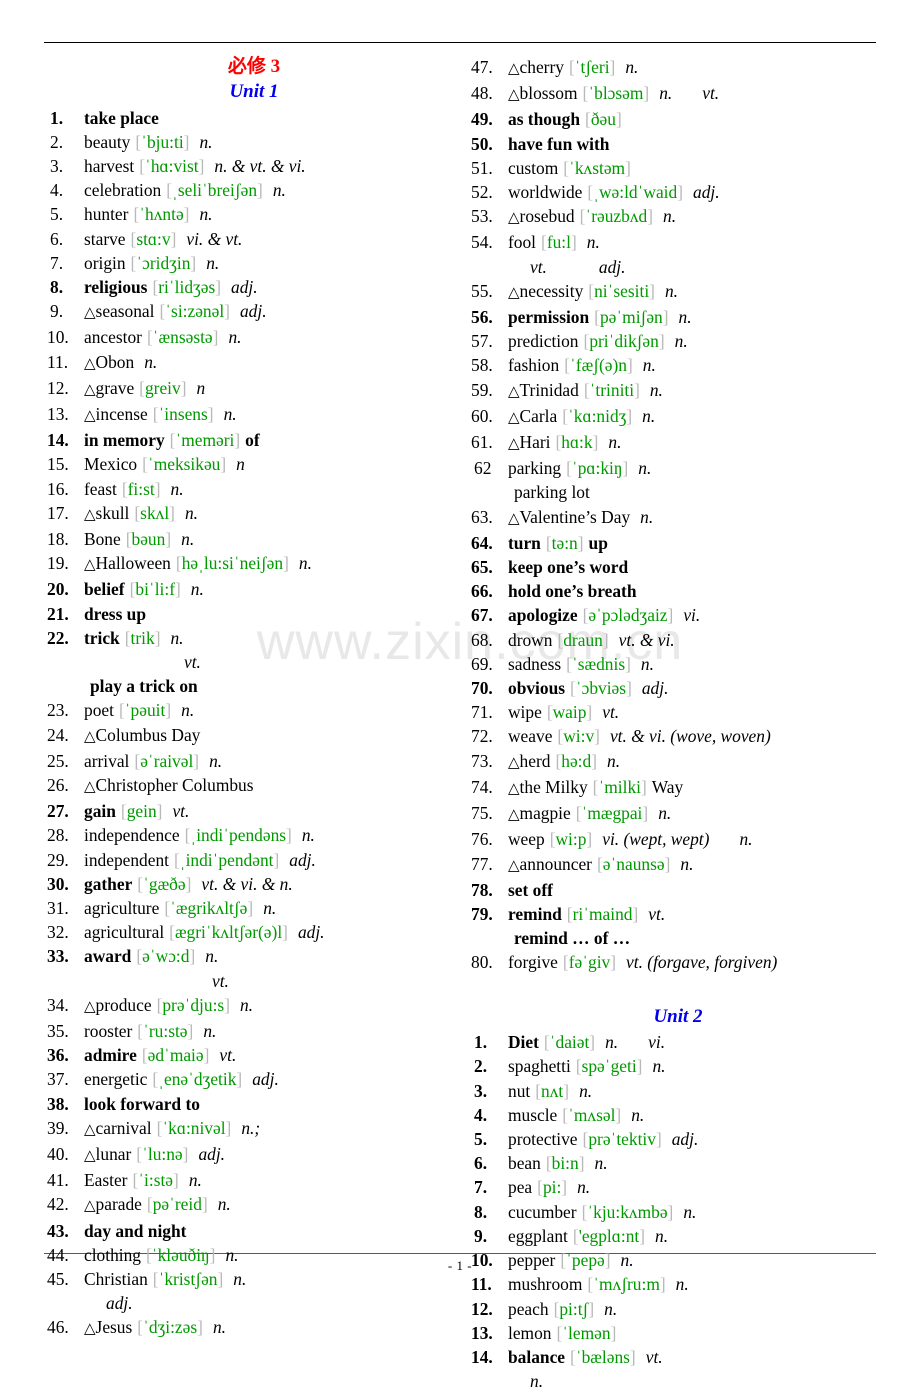  What do you see at coordinates (602, 913) in the screenshot?
I see `phonetic-text: riˈmaind` at bounding box center [602, 913].